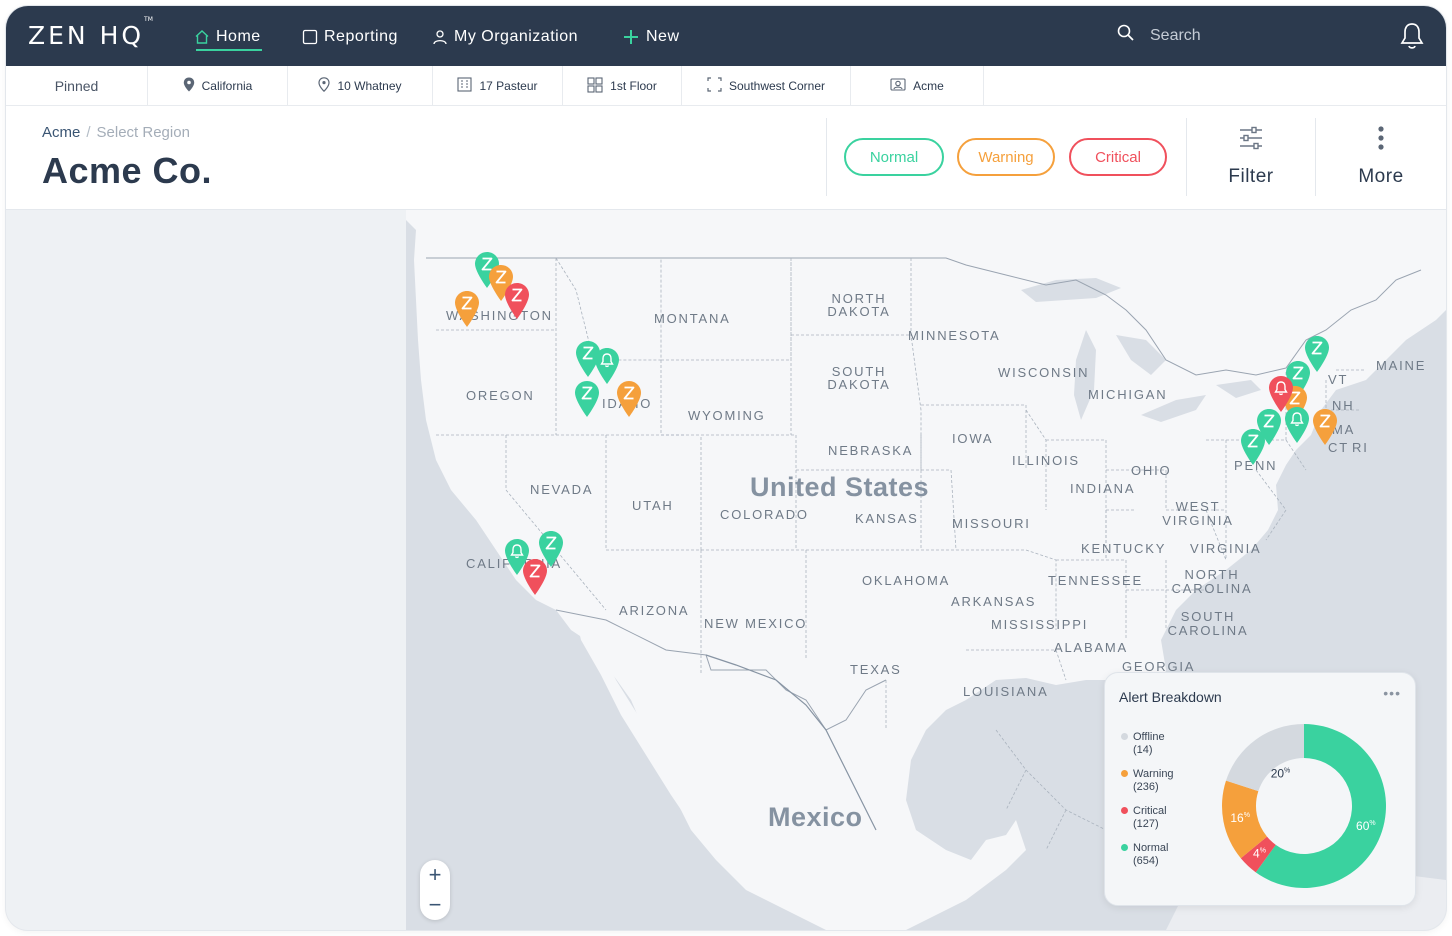 The image size is (1452, 936). What do you see at coordinates (440, 37) in the screenshot?
I see `user-icon` at bounding box center [440, 37].